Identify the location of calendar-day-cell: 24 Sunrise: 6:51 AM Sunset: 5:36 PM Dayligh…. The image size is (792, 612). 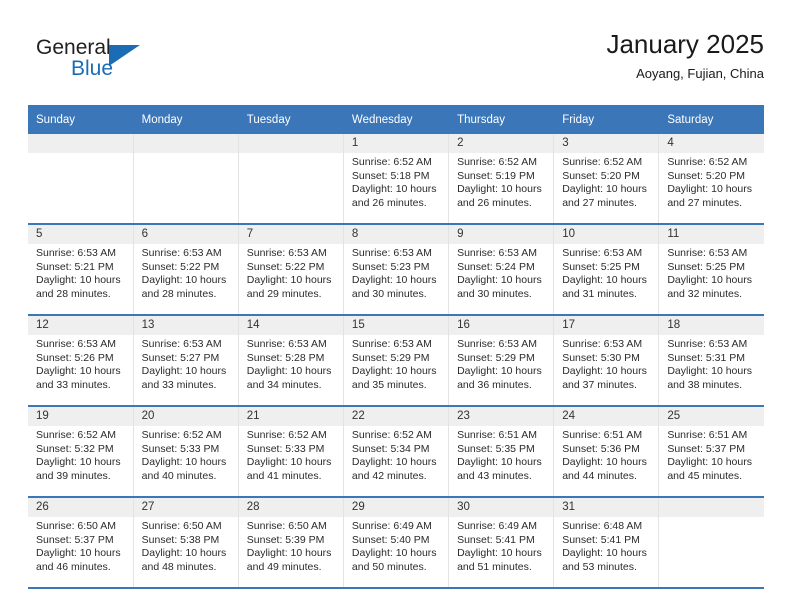
(606, 452).